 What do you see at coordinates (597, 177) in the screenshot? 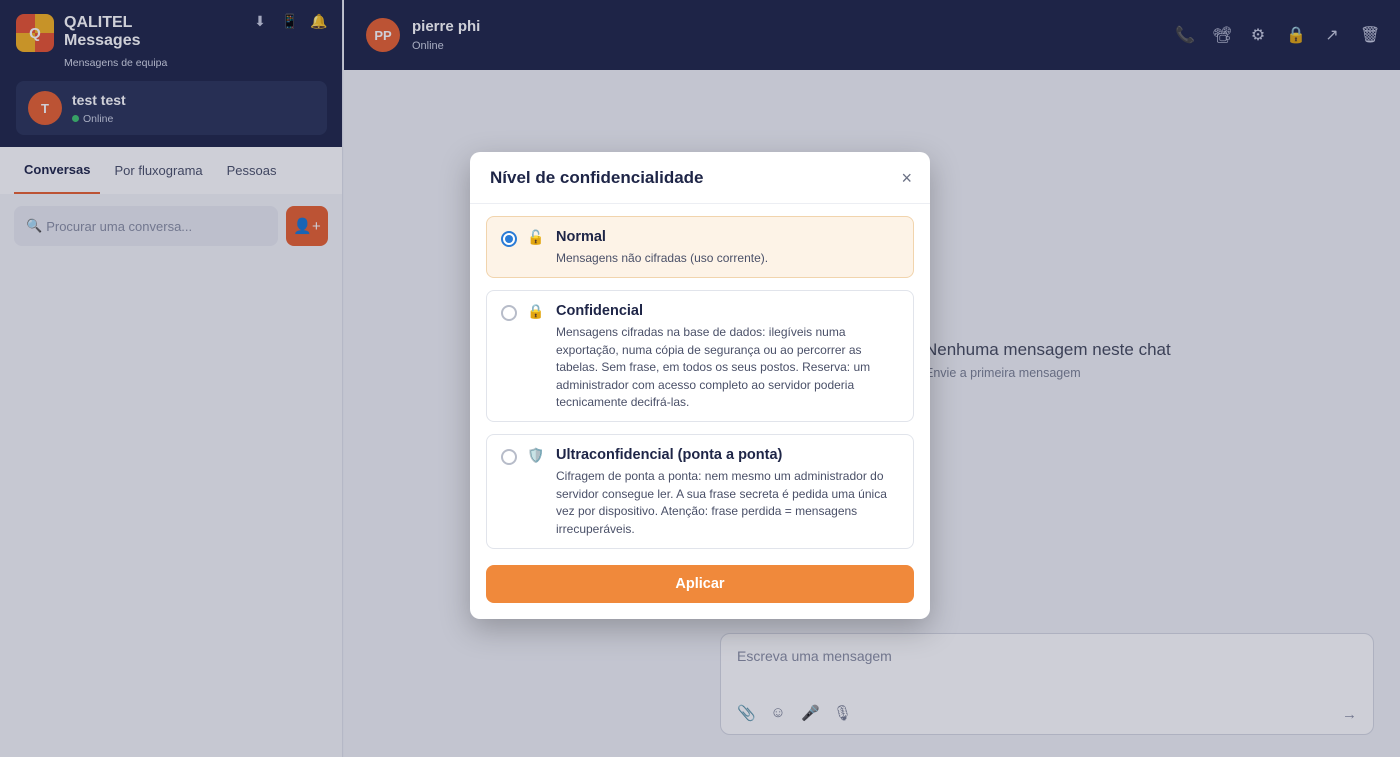
I see `modal-title: Nível de confidencialidade` at bounding box center [597, 177].